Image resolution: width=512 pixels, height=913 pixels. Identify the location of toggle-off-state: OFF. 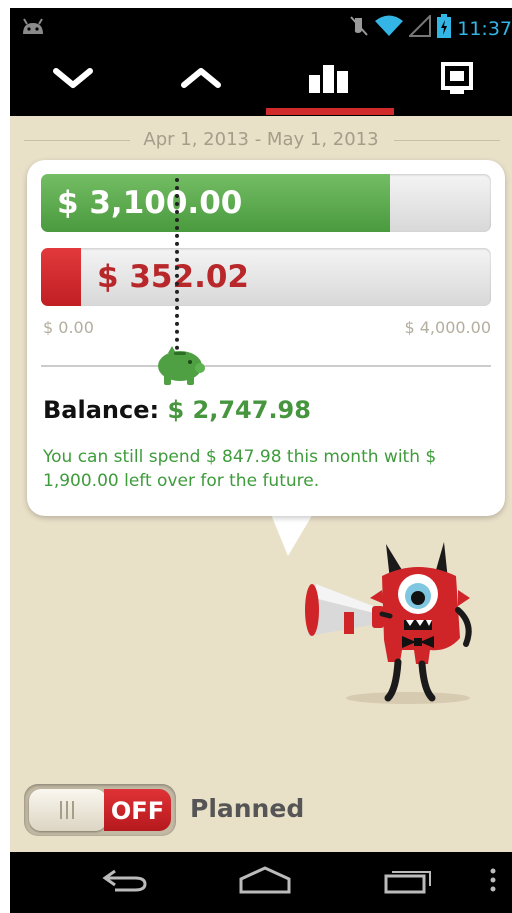
(137, 810).